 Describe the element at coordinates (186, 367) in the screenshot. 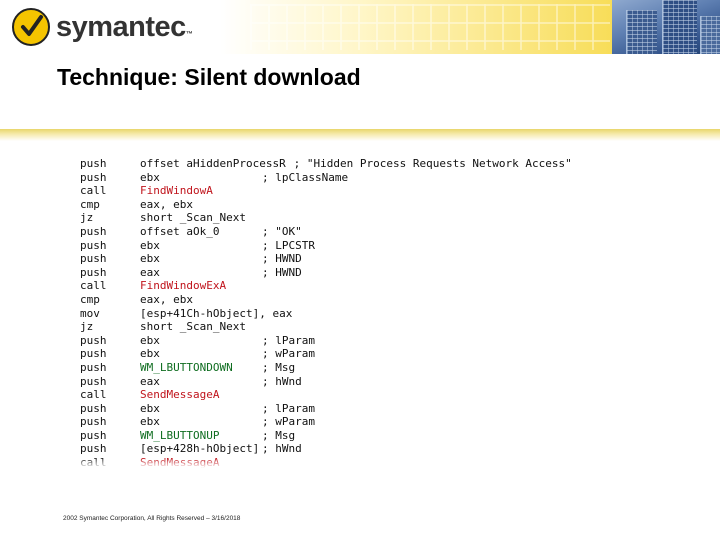

I see `code-operand: WM_LBUTTONDOWN` at that location.